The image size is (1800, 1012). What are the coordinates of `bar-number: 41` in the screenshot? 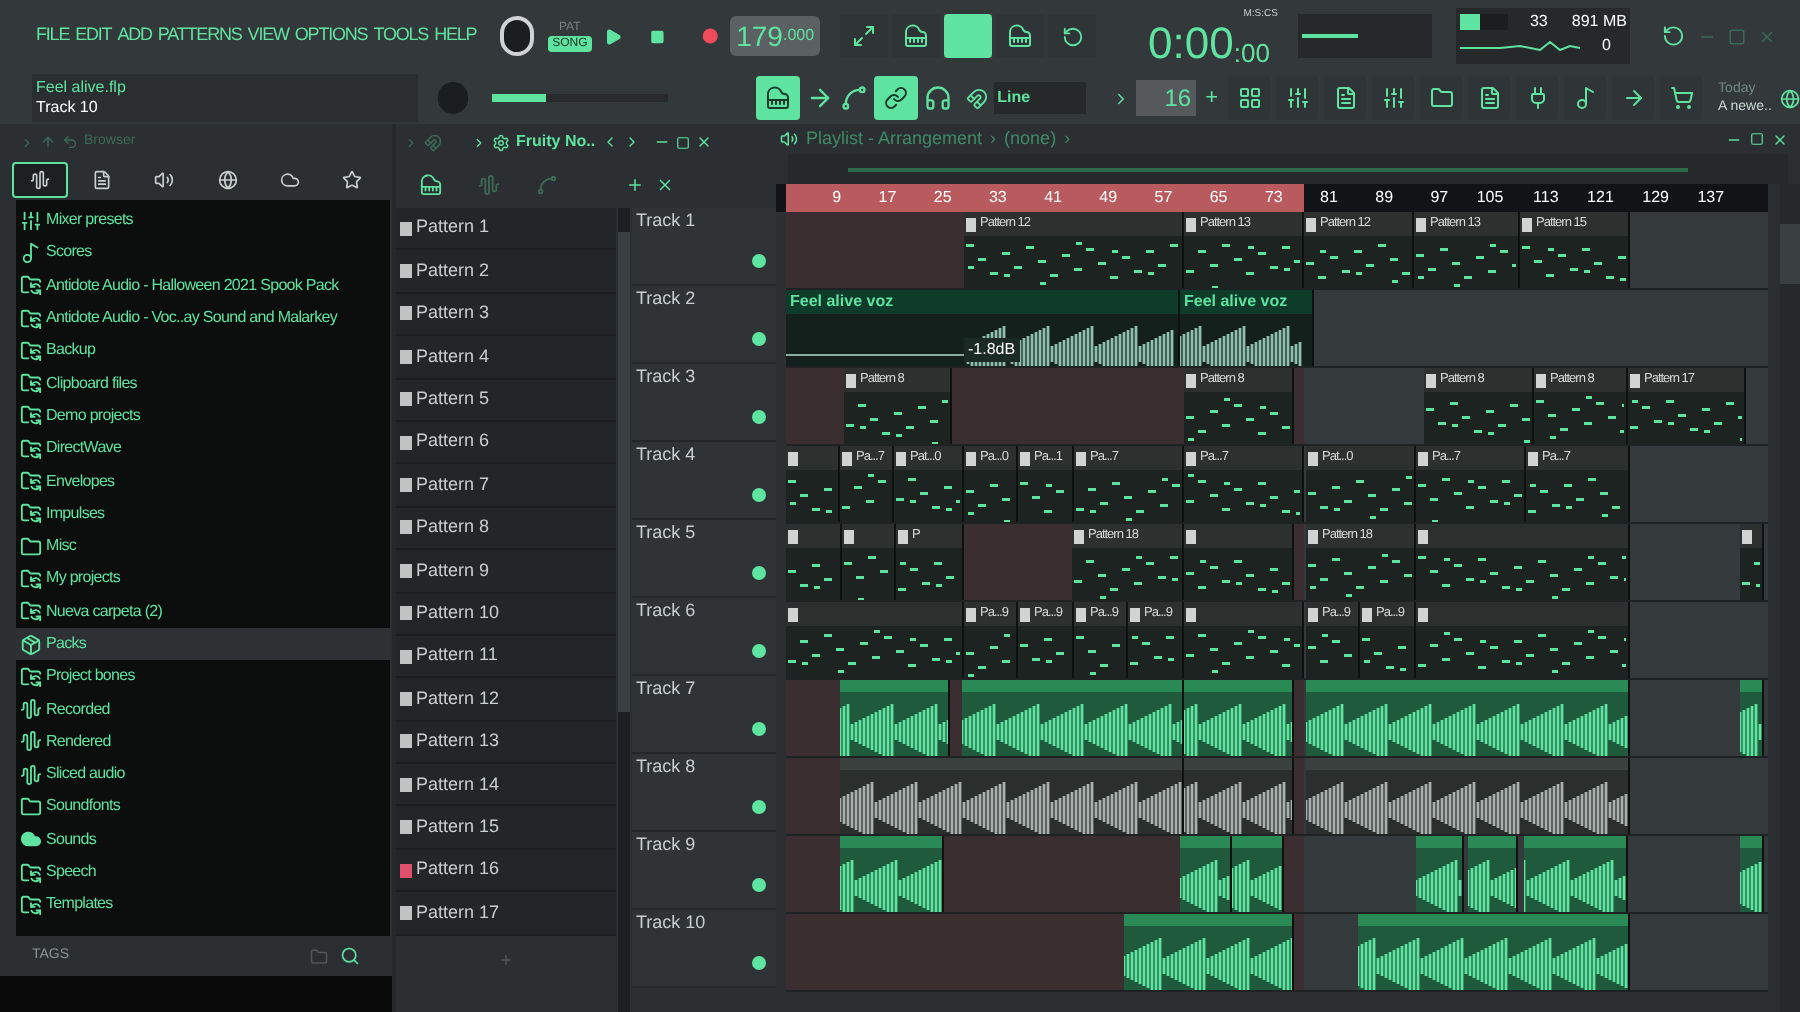 It's located at (1052, 198).